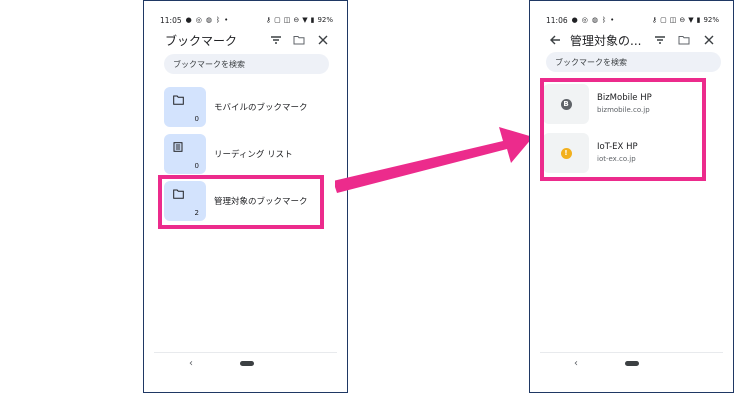  Describe the element at coordinates (201, 40) in the screenshot. I see `page-title: ブックマーク` at that location.